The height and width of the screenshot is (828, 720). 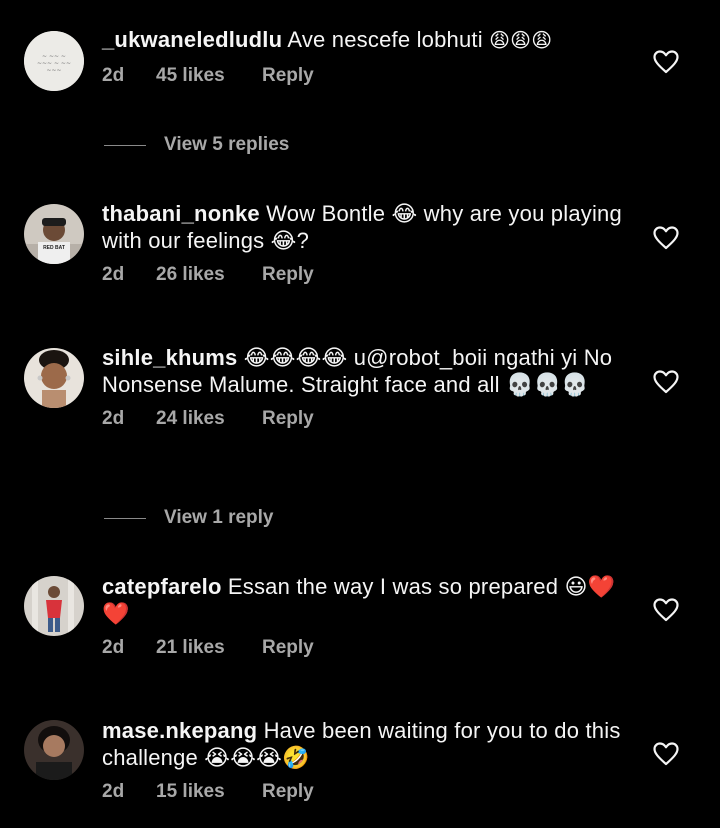 I want to click on view-replies-button: View 5 replies, so click(x=196, y=145).